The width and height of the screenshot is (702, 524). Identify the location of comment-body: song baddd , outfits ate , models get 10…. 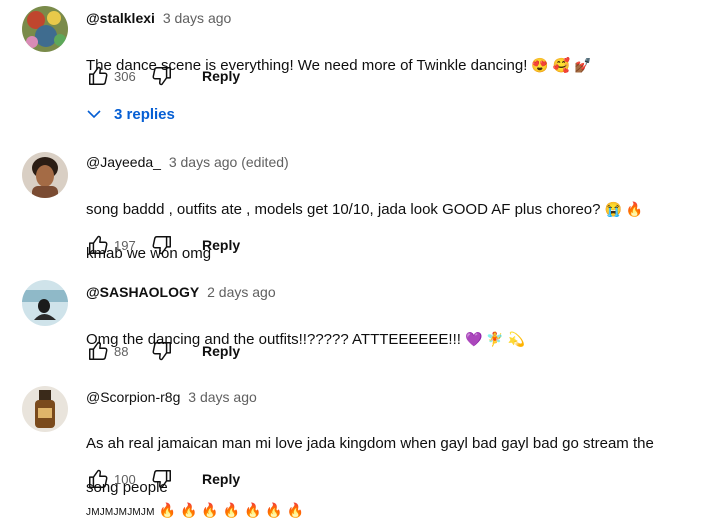
(343, 209).